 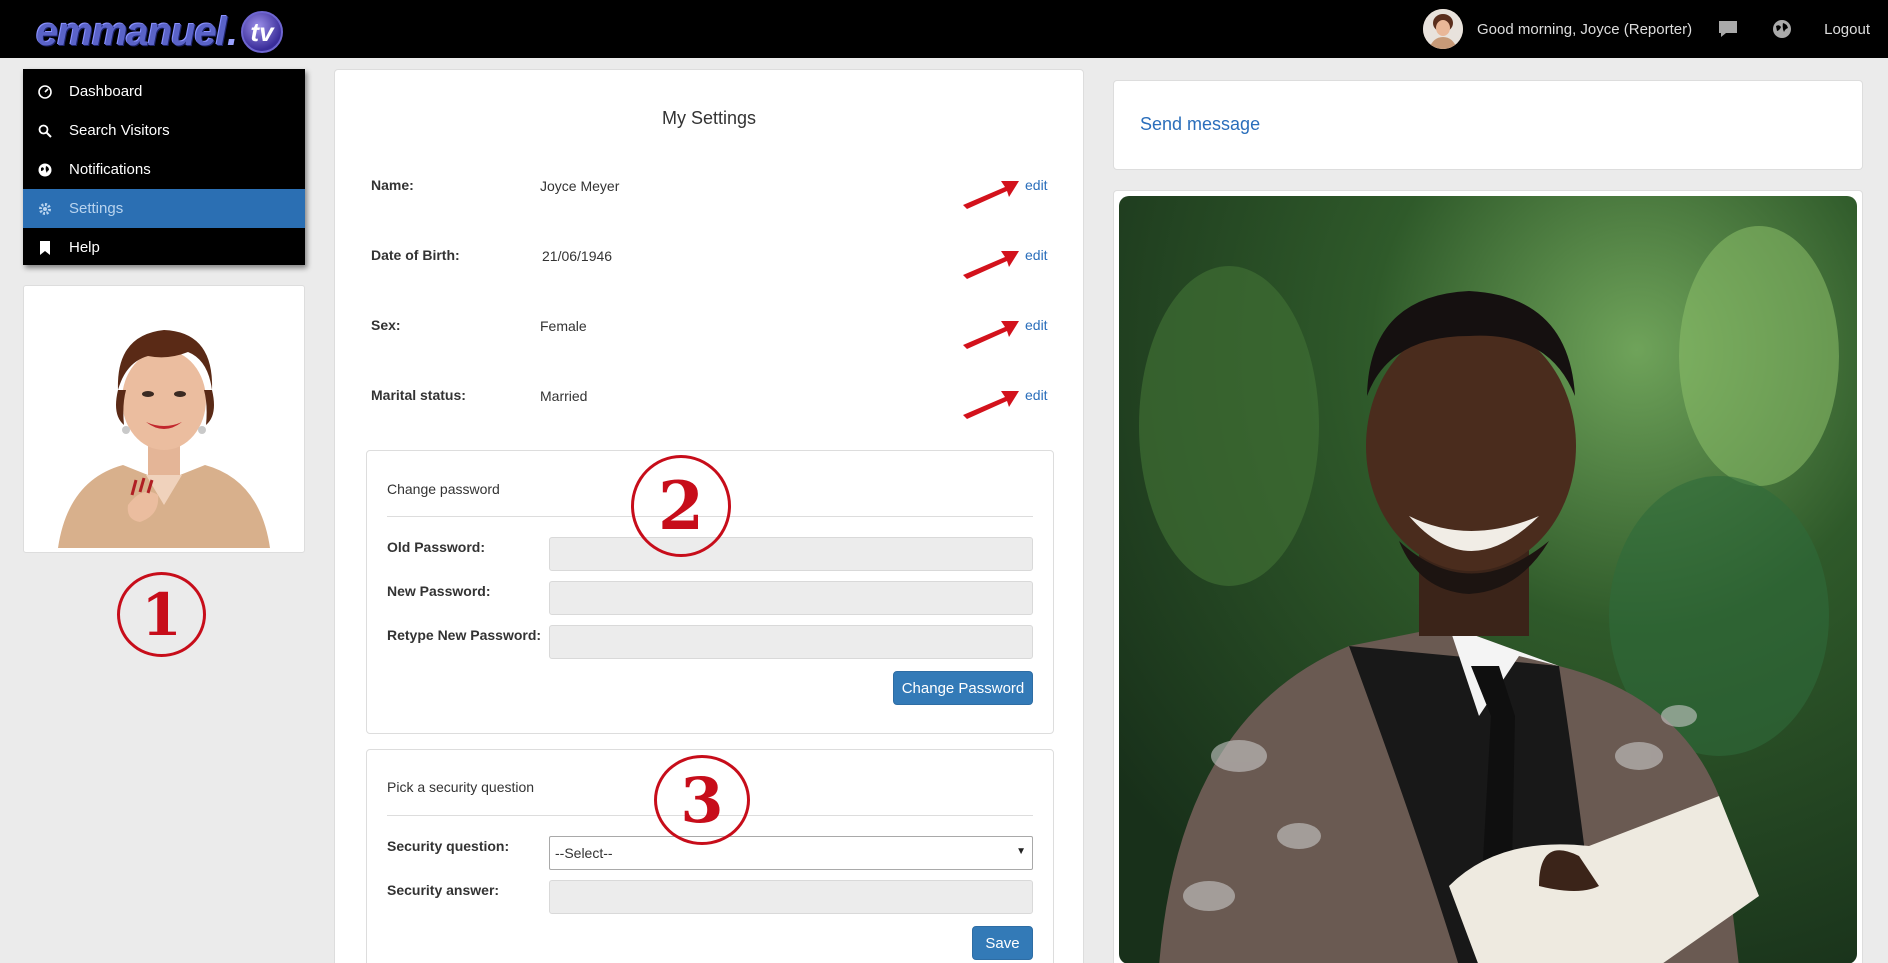 I want to click on save-button: Save, so click(x=1002, y=943).